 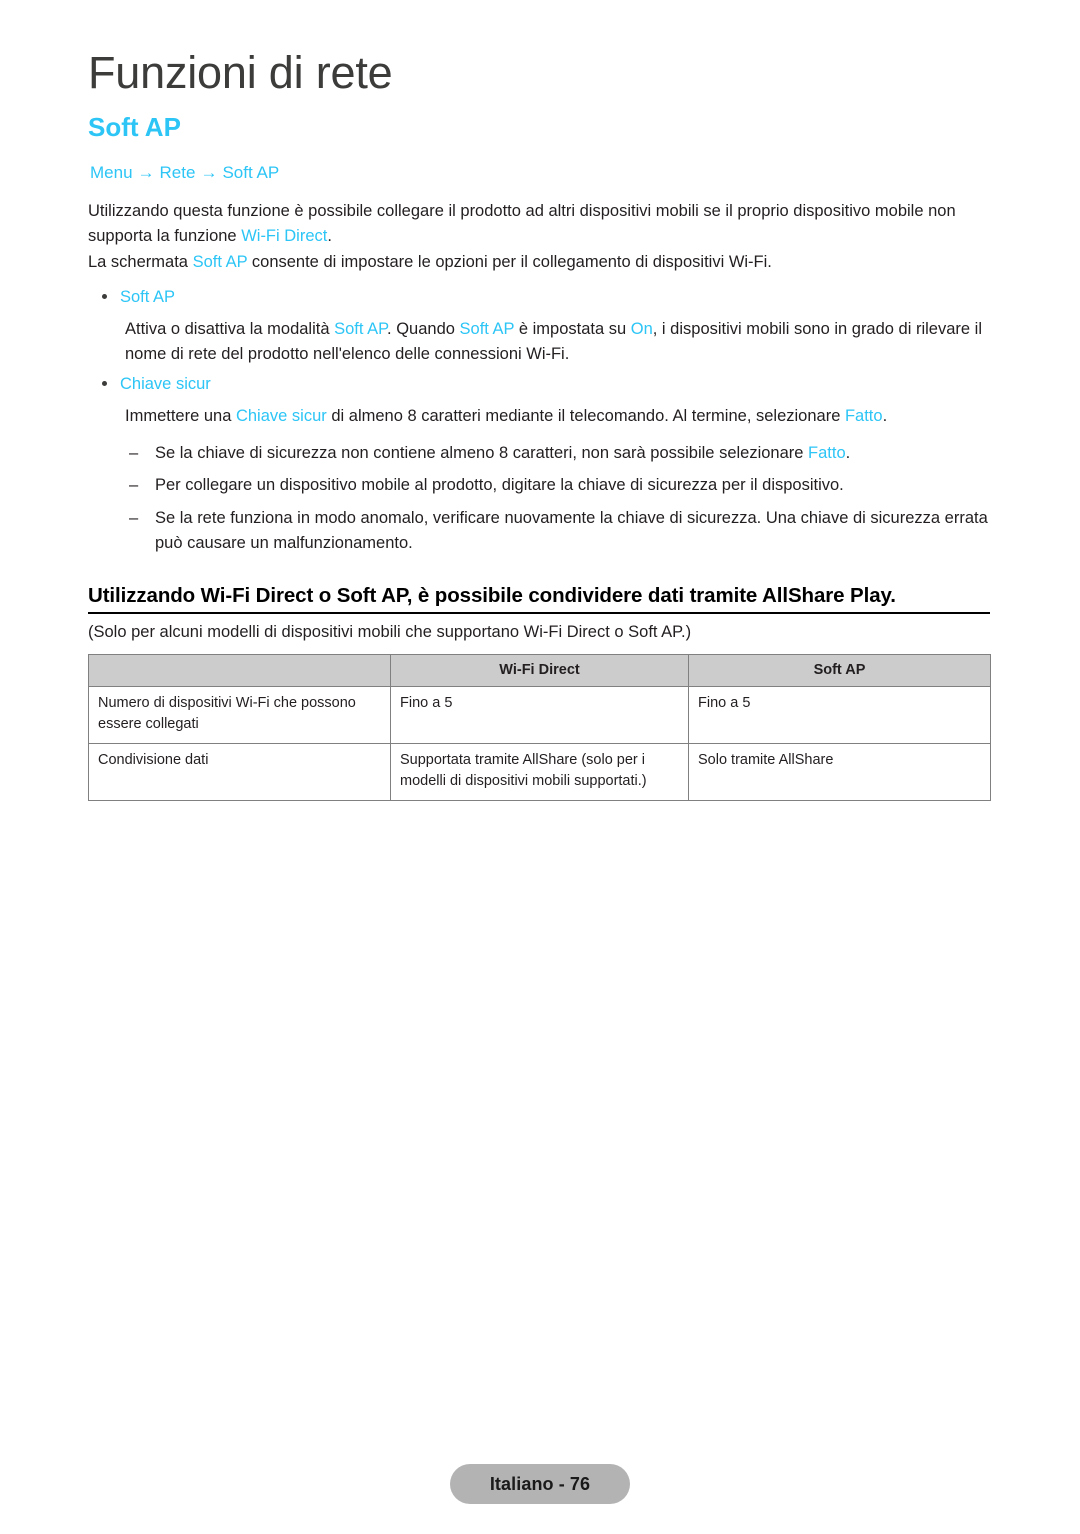 I want to click on table-cell-row1-wifi-direct: Fino a 5, so click(x=539, y=715).